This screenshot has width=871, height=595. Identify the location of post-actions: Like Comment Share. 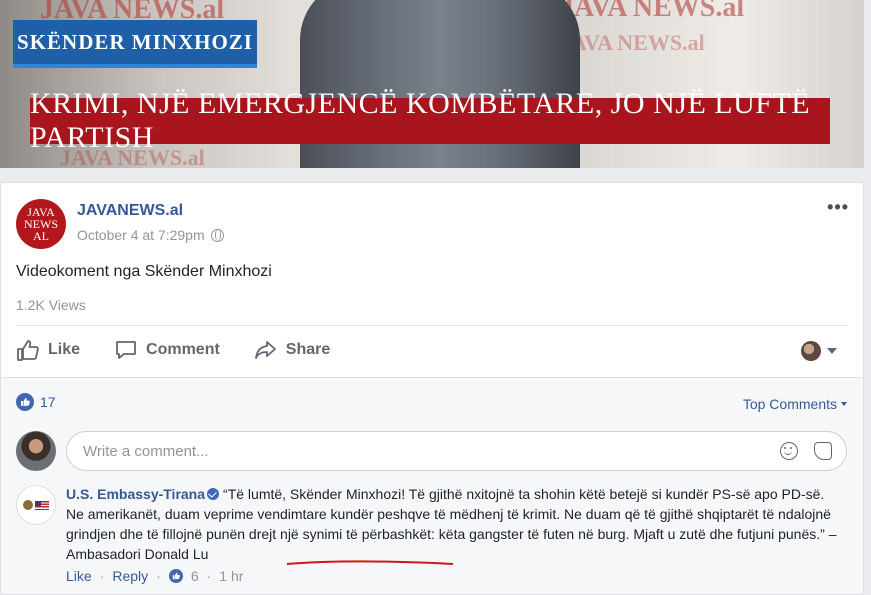
(173, 350).